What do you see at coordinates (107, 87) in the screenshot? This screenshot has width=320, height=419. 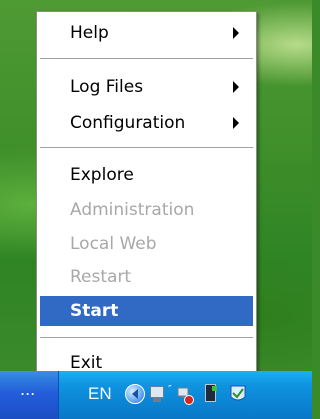 I see `menu-item-label: Log Files` at bounding box center [107, 87].